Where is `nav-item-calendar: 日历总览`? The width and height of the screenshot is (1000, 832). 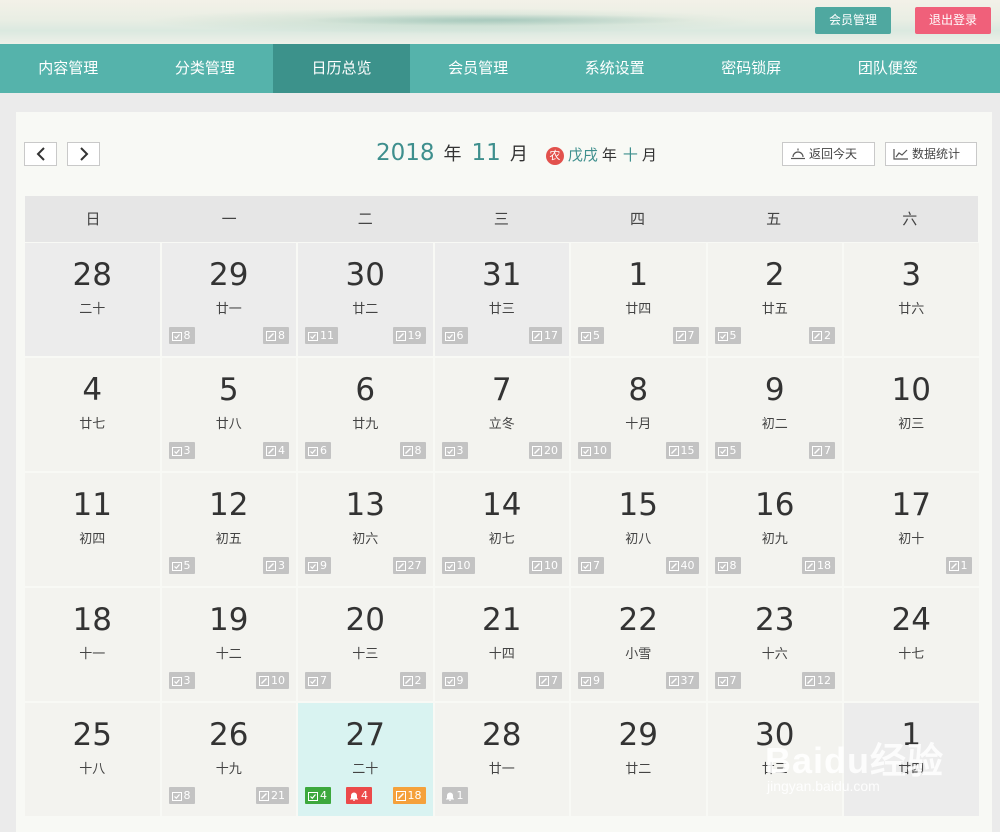 nav-item-calendar: 日历总览 is located at coordinates (341, 68).